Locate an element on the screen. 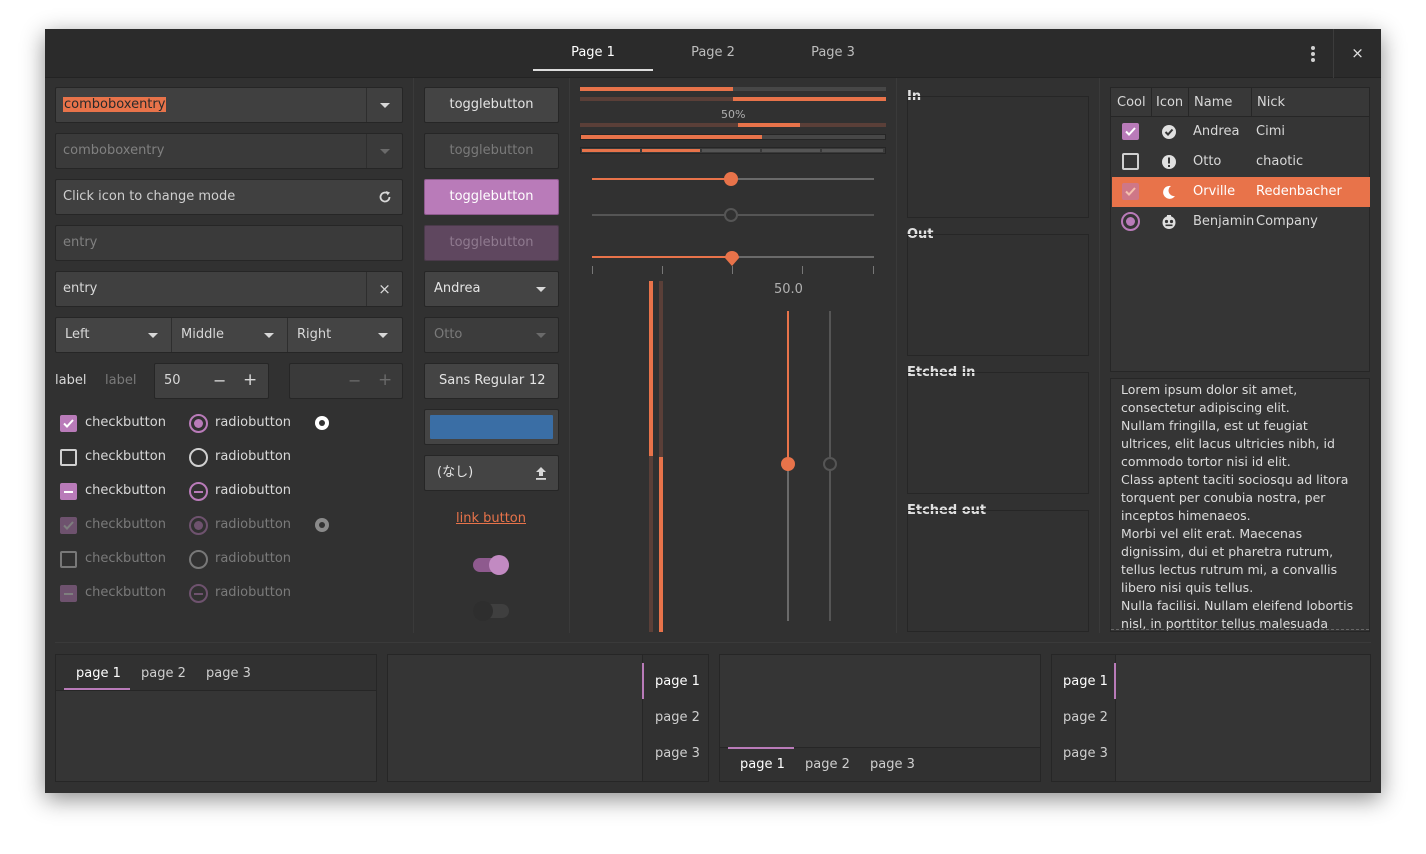 The image size is (1426, 854). vertical-dots-icon is located at coordinates (1313, 53).